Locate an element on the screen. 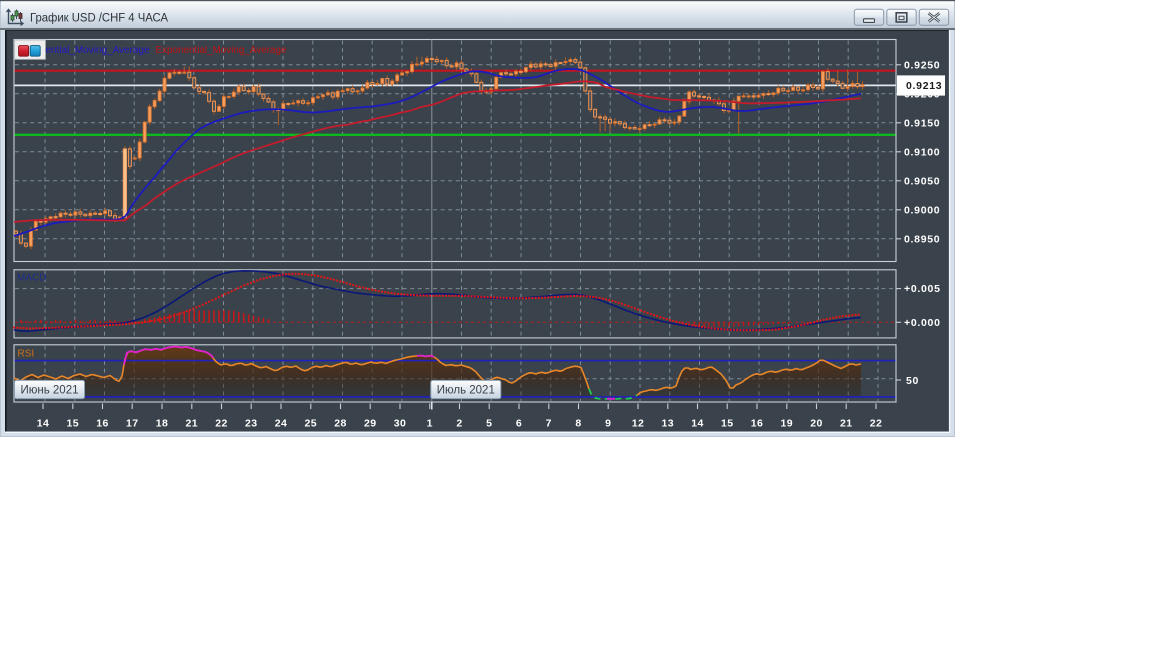 The image size is (1152, 648). svg-text: +0.005 is located at coordinates (922, 289).